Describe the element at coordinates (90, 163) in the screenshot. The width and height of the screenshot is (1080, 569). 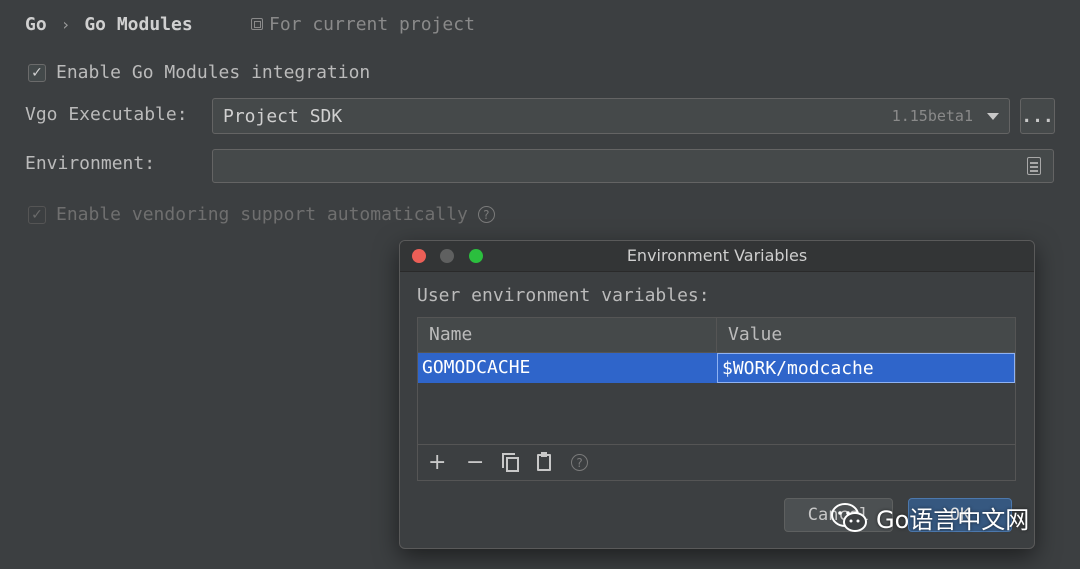
I see `environment-label: Environment:` at that location.